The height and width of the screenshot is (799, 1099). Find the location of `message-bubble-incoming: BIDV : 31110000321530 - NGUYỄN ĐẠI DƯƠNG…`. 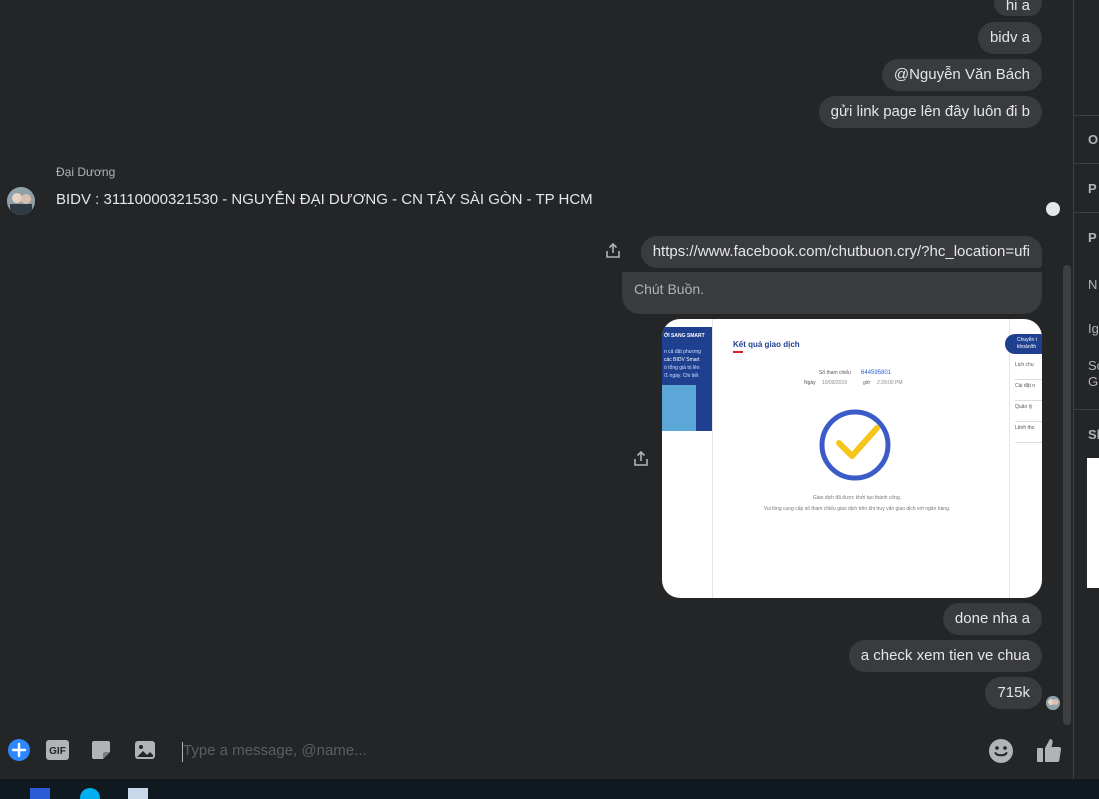

message-bubble-incoming: BIDV : 31110000321530 - NGUYỄN ĐẠI DƯƠNG… is located at coordinates (324, 200).